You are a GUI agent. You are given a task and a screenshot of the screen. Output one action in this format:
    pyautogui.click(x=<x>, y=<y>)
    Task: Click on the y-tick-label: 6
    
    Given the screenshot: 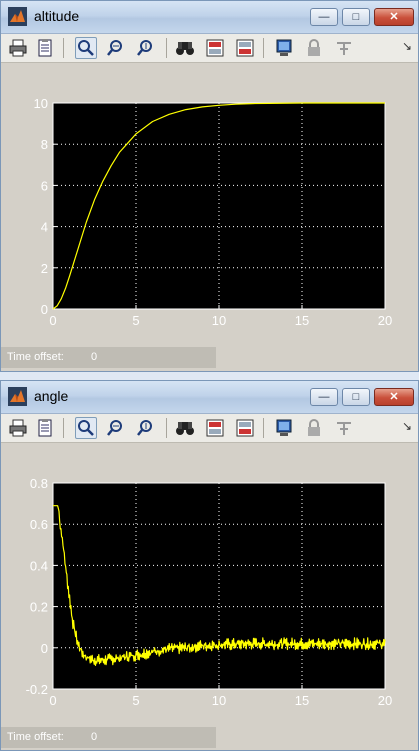 What is the action you would take?
    pyautogui.click(x=44, y=185)
    